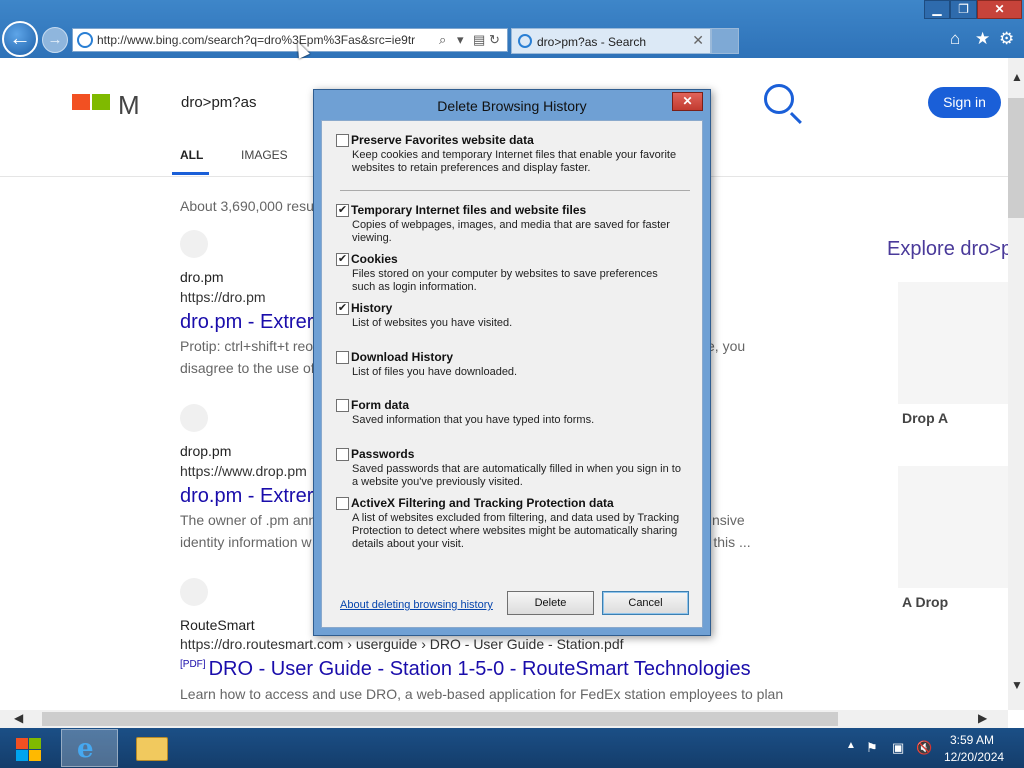  Describe the element at coordinates (725, 41) in the screenshot. I see `new-tab-button` at that location.